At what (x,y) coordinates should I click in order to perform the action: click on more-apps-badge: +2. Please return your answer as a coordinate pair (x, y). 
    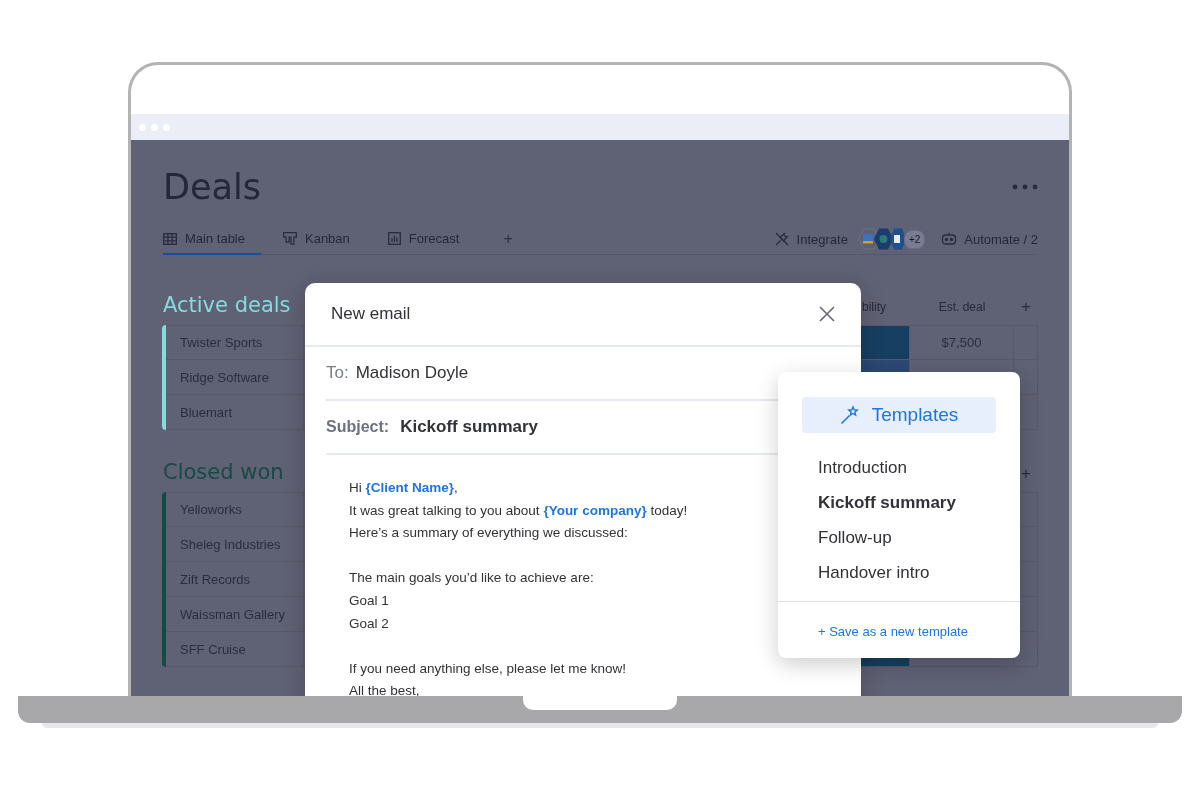
    Looking at the image, I should click on (914, 239).